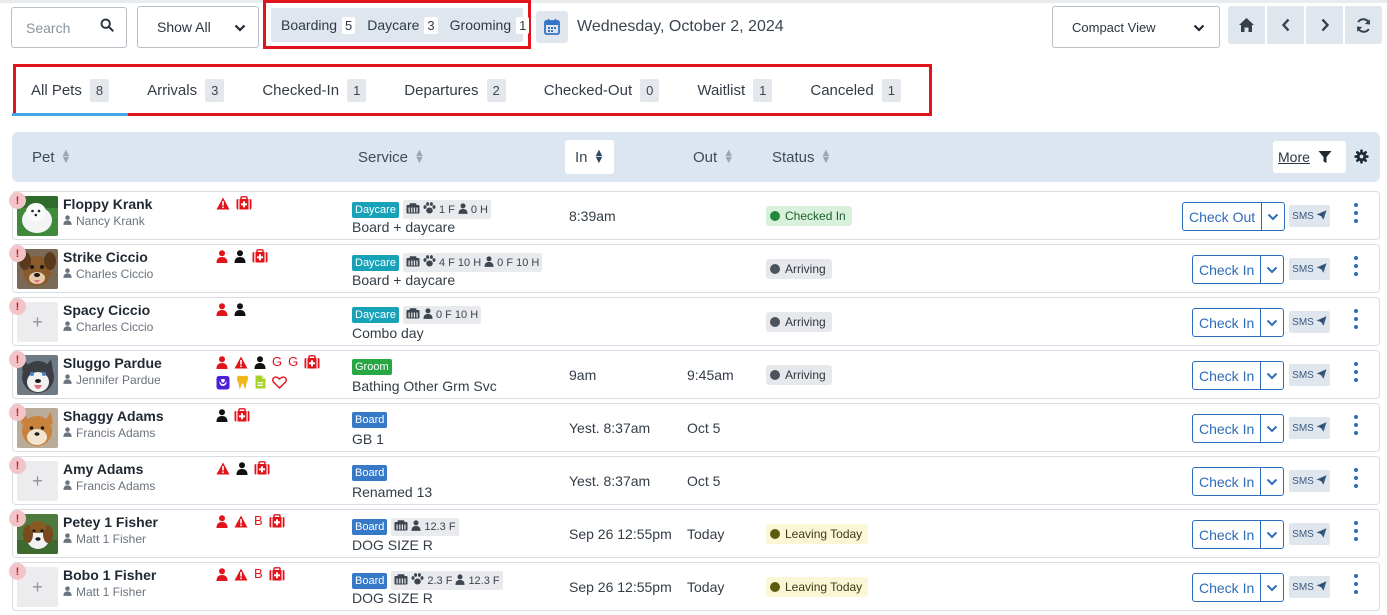  Describe the element at coordinates (314, 90) in the screenshot. I see `tab-checked-in: Checked-In 1` at that location.